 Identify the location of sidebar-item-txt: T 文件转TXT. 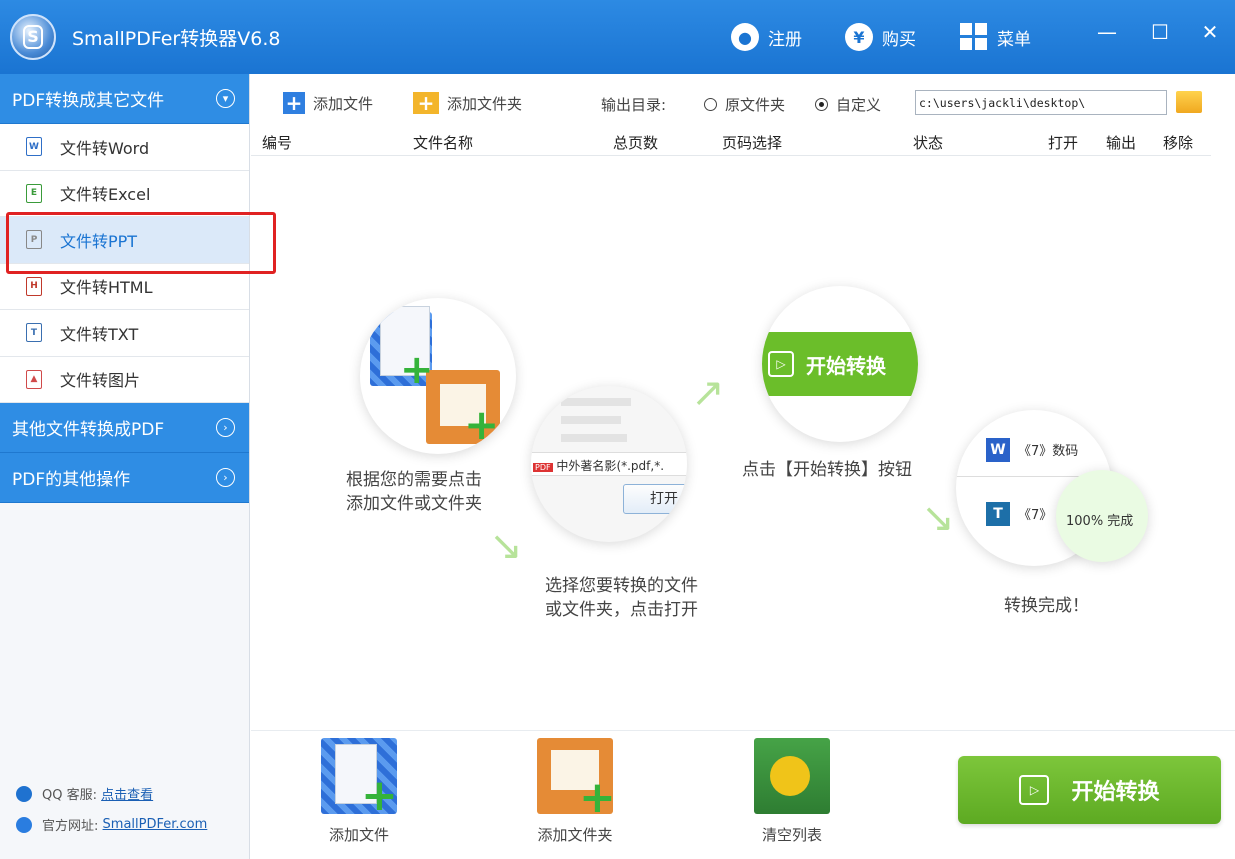
(124, 333).